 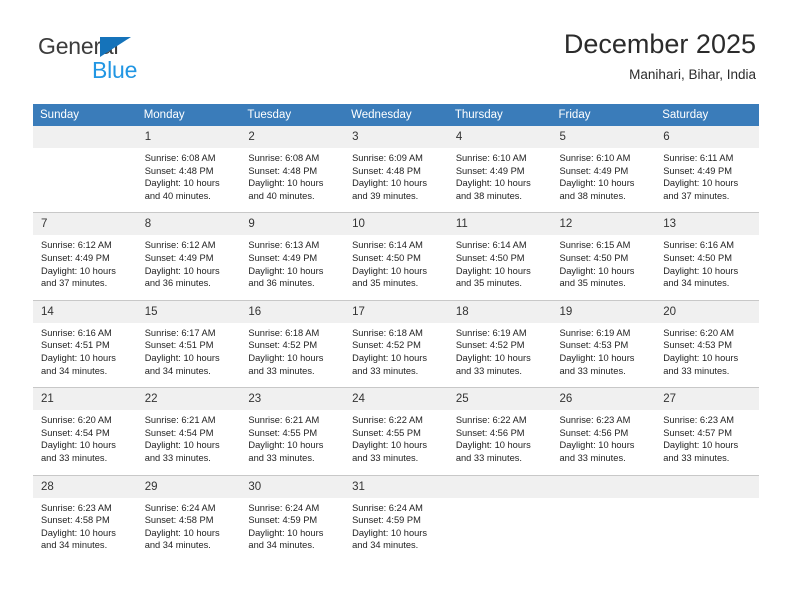 I want to click on general-blue-logo: General Blue, so click(x=138, y=59).